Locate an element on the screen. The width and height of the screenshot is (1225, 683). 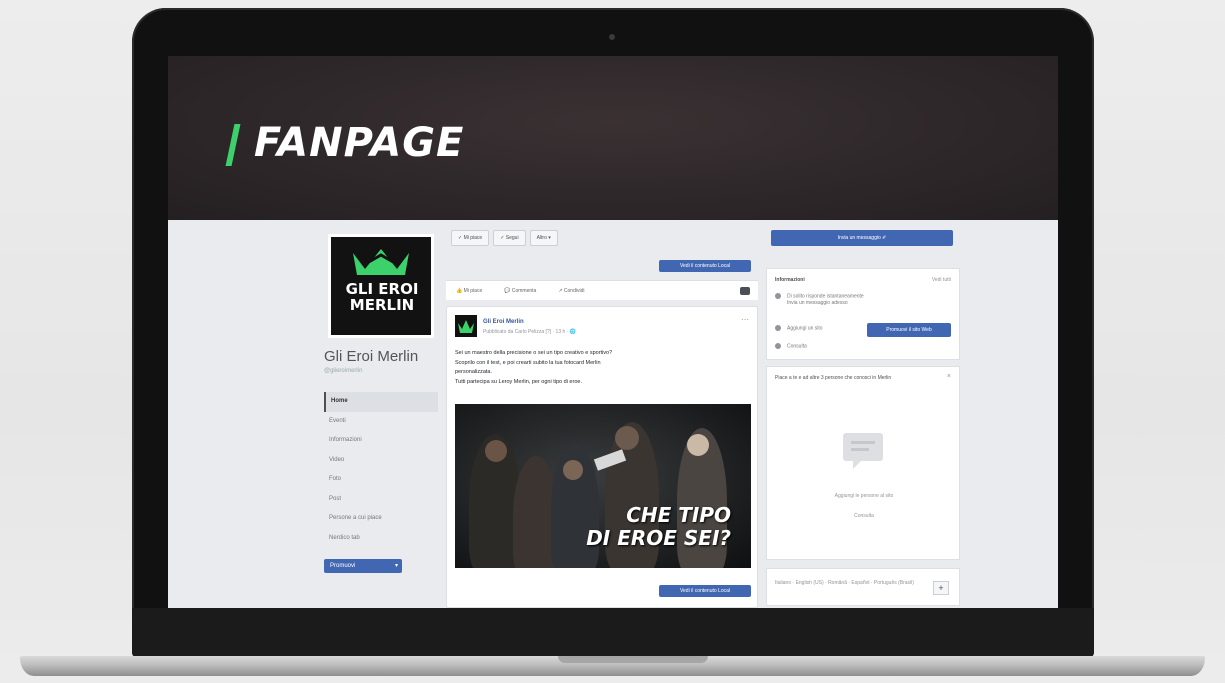
post-image: CHE TIPO DI EROE SEI? is located at coordinates (603, 486).